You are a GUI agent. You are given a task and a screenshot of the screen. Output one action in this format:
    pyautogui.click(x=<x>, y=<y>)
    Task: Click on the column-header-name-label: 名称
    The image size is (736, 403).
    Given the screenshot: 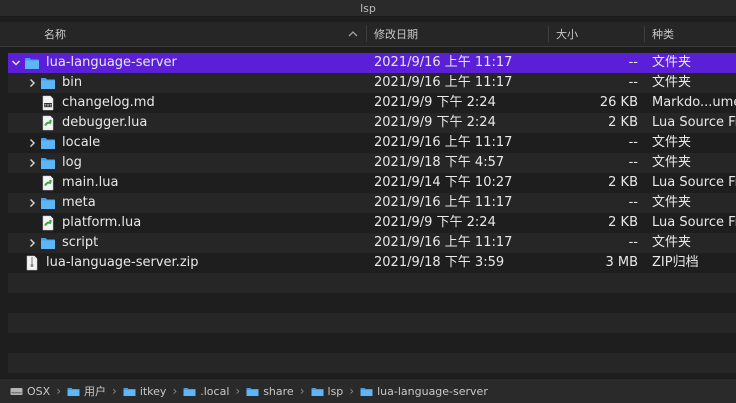 What is the action you would take?
    pyautogui.click(x=55, y=34)
    